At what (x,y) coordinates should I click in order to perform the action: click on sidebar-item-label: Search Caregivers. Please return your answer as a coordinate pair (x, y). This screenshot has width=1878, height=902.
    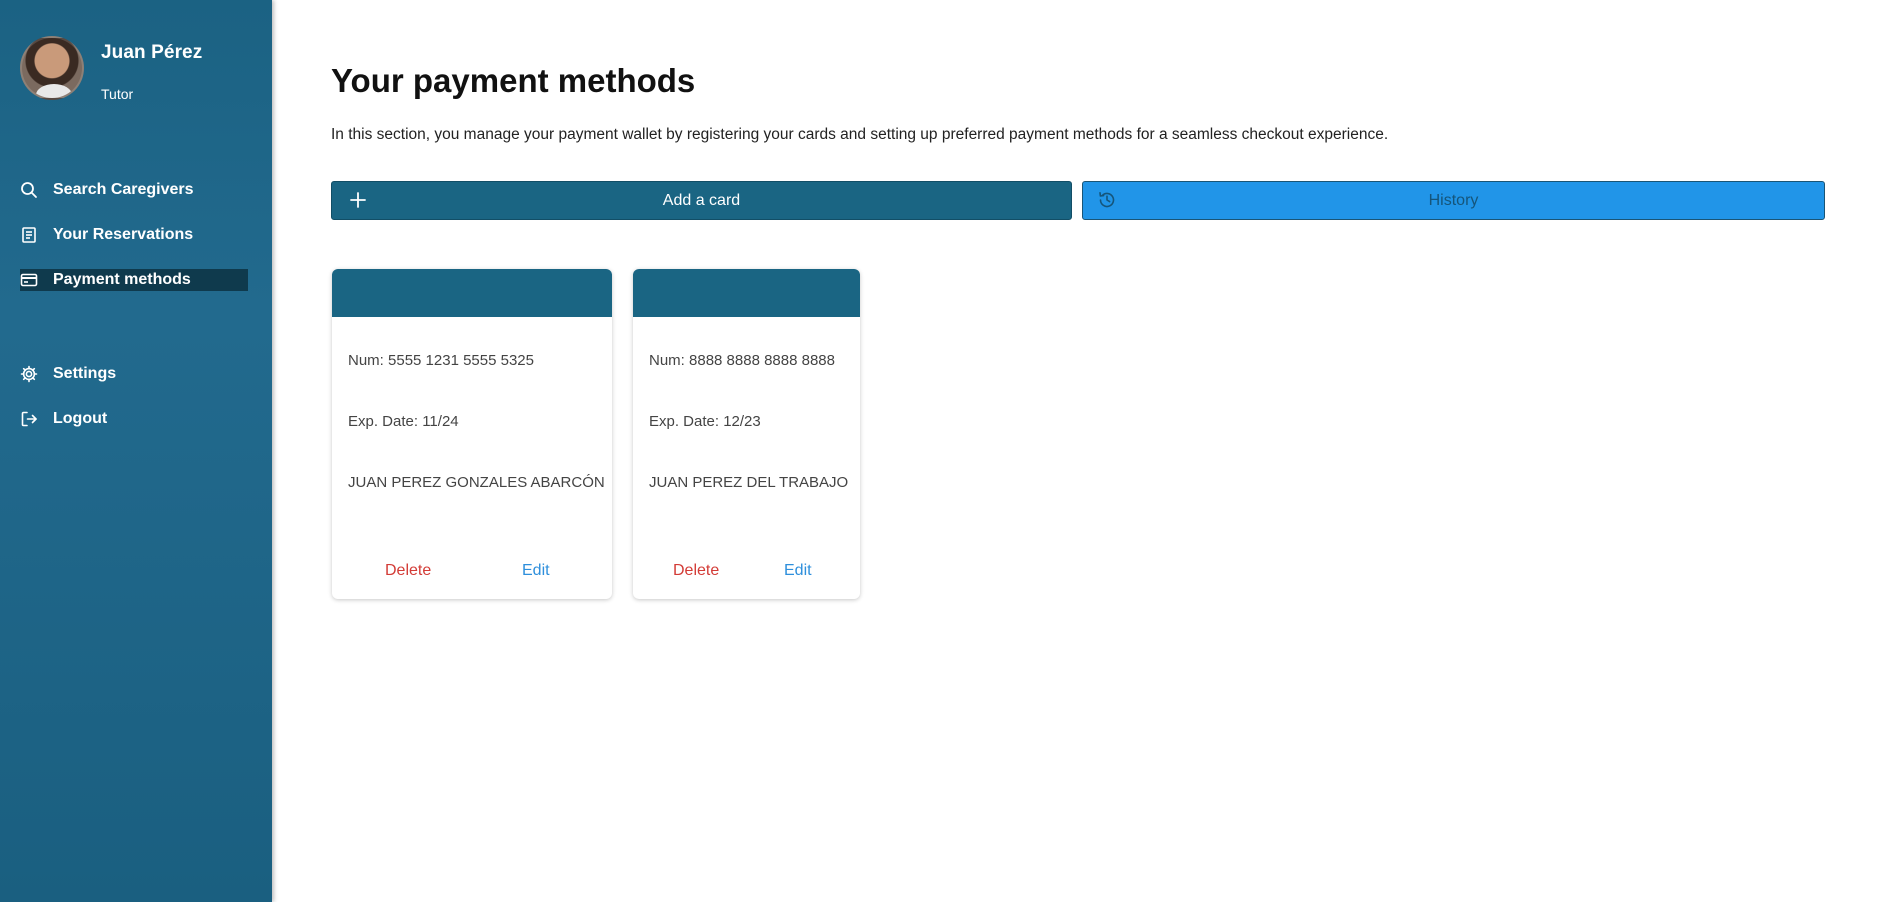
    Looking at the image, I should click on (123, 189).